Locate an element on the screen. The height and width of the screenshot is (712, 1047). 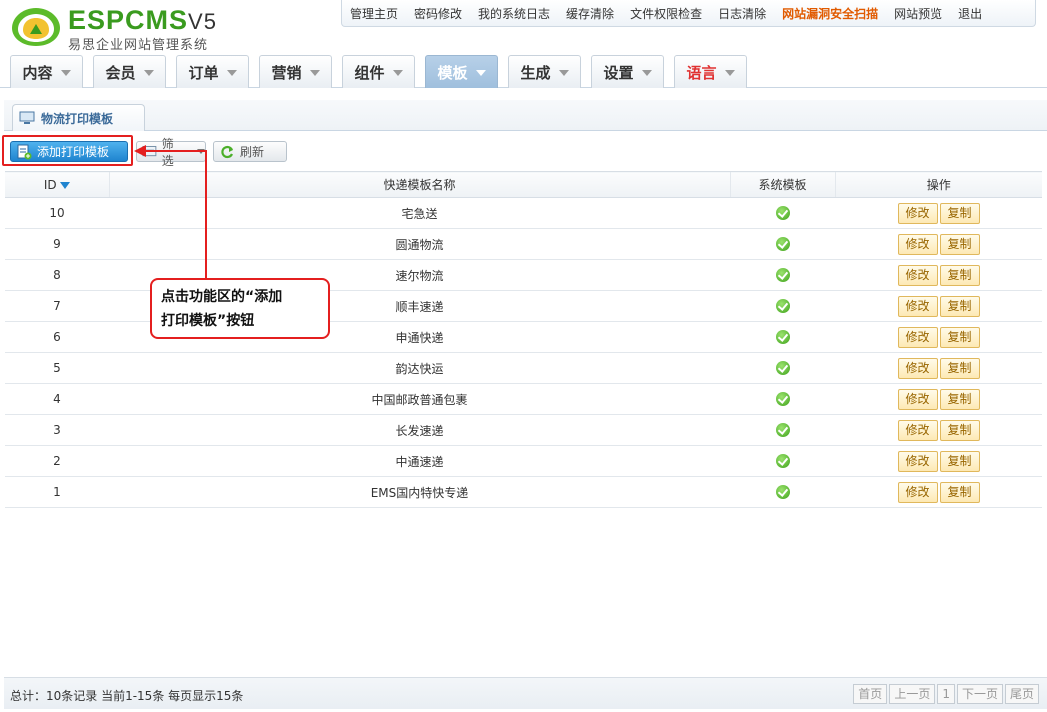
pager-button: 首页 is located at coordinates (870, 694).